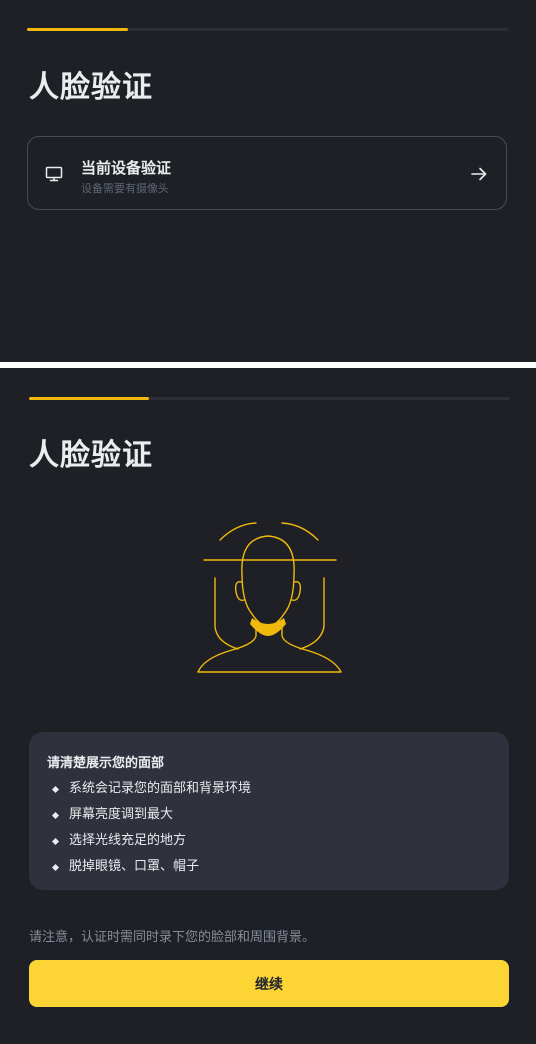  What do you see at coordinates (106, 763) in the screenshot?
I see `tips-title: 请清楚展示您的面部` at bounding box center [106, 763].